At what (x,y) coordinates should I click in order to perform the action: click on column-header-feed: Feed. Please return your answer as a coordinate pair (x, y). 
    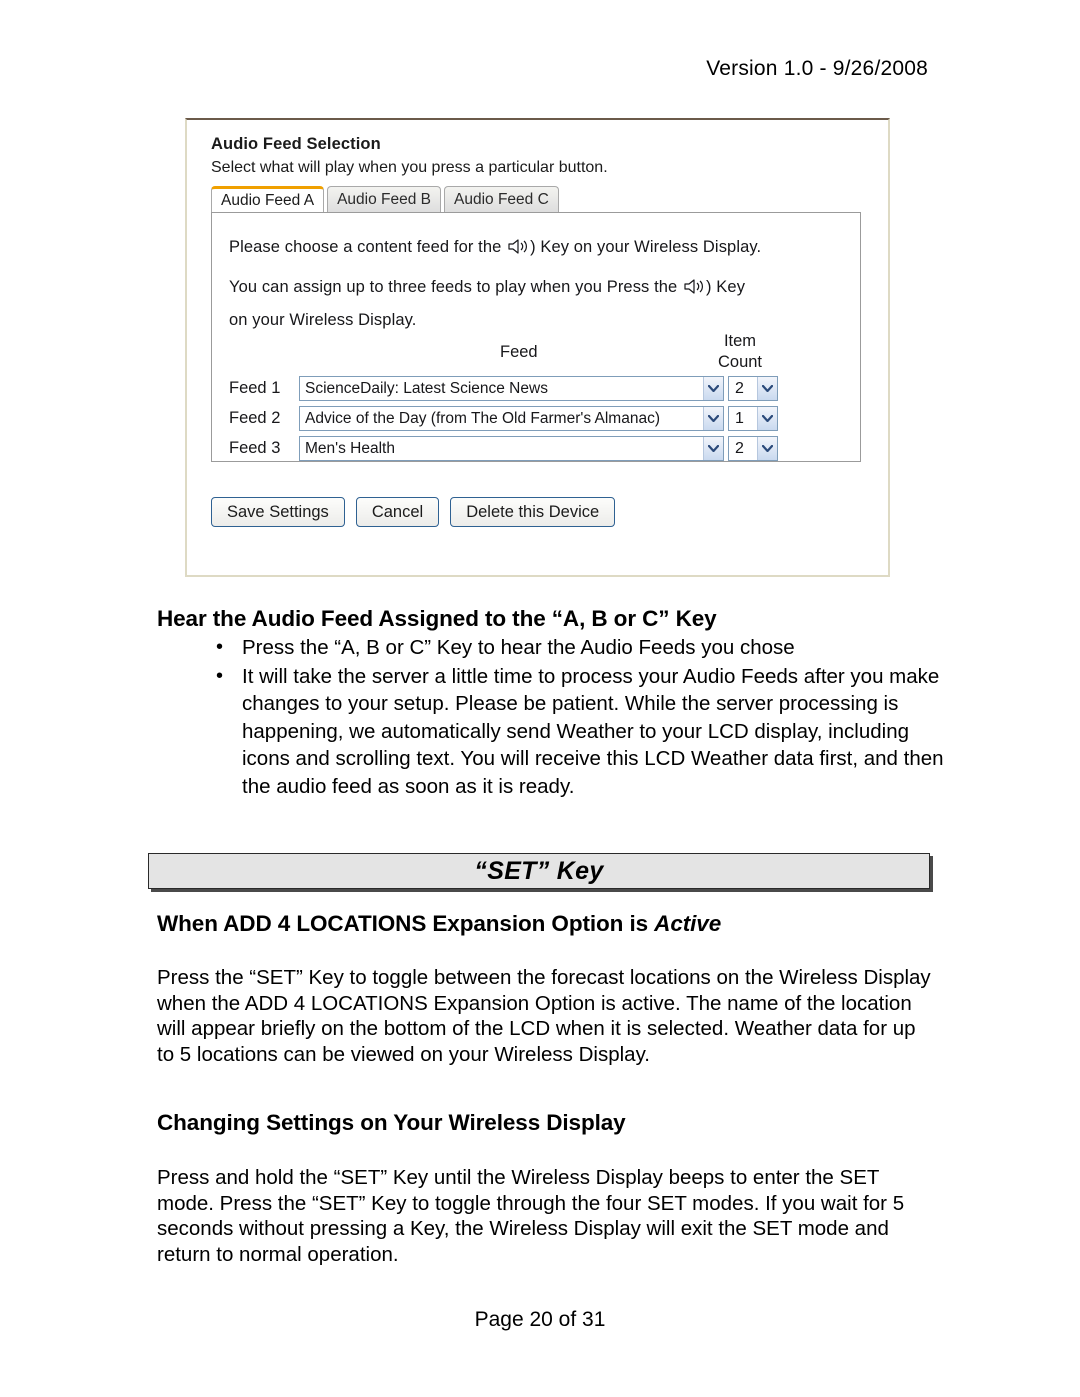
    Looking at the image, I should click on (519, 352).